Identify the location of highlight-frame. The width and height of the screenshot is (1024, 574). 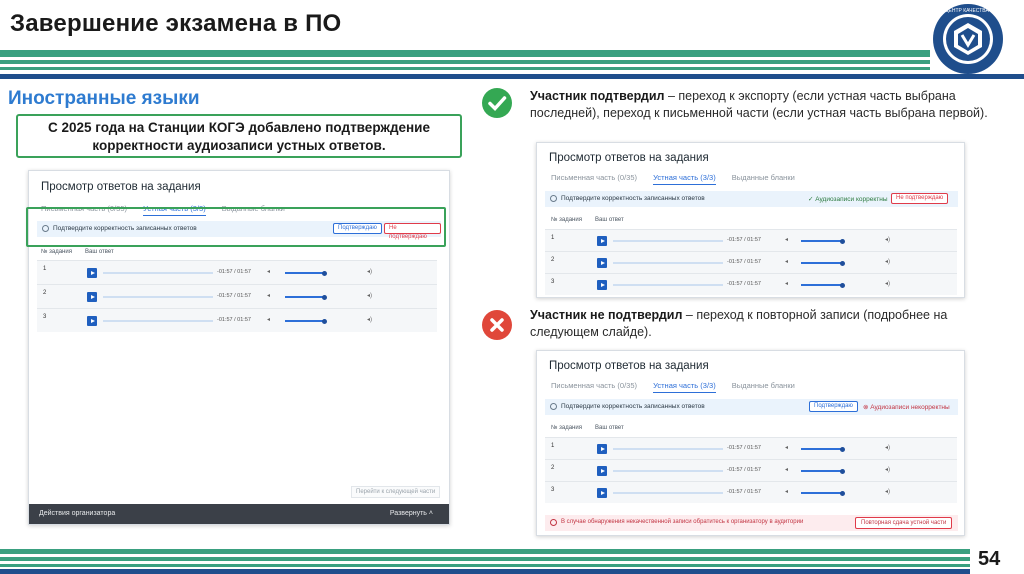
(236, 227).